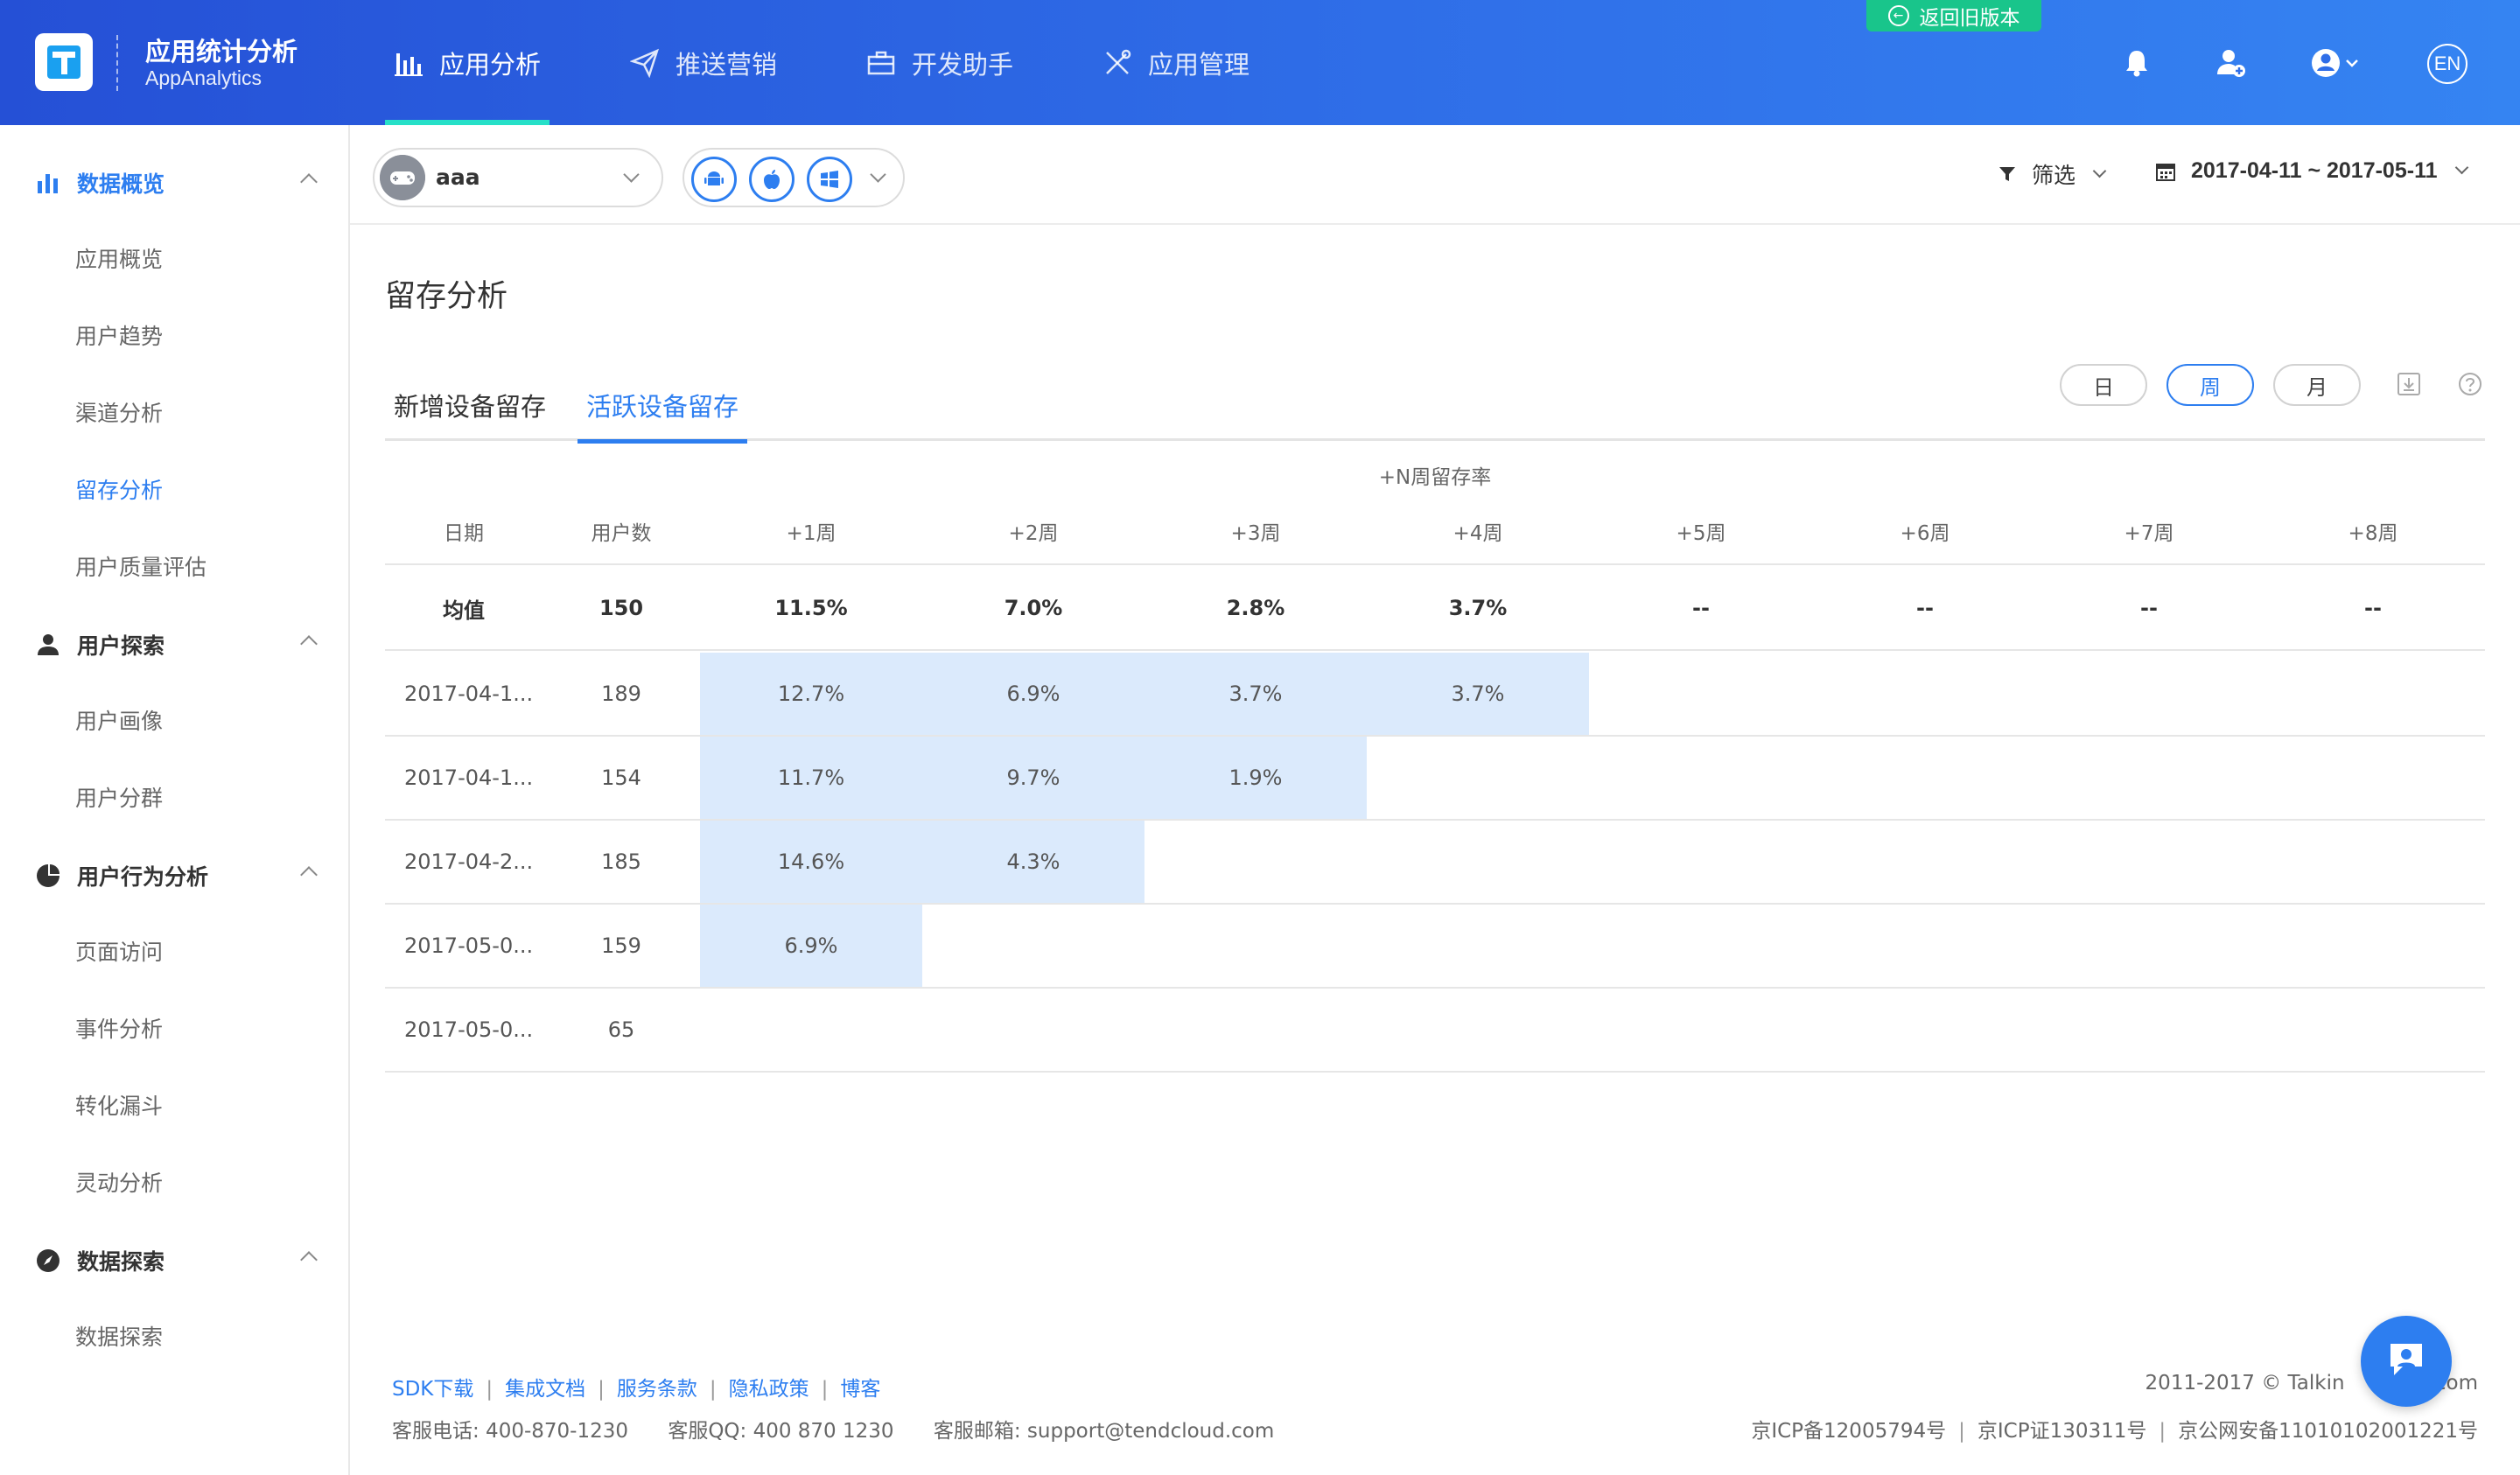 The width and height of the screenshot is (2520, 1475). Describe the element at coordinates (2165, 172) in the screenshot. I see `calendar-icon` at that location.